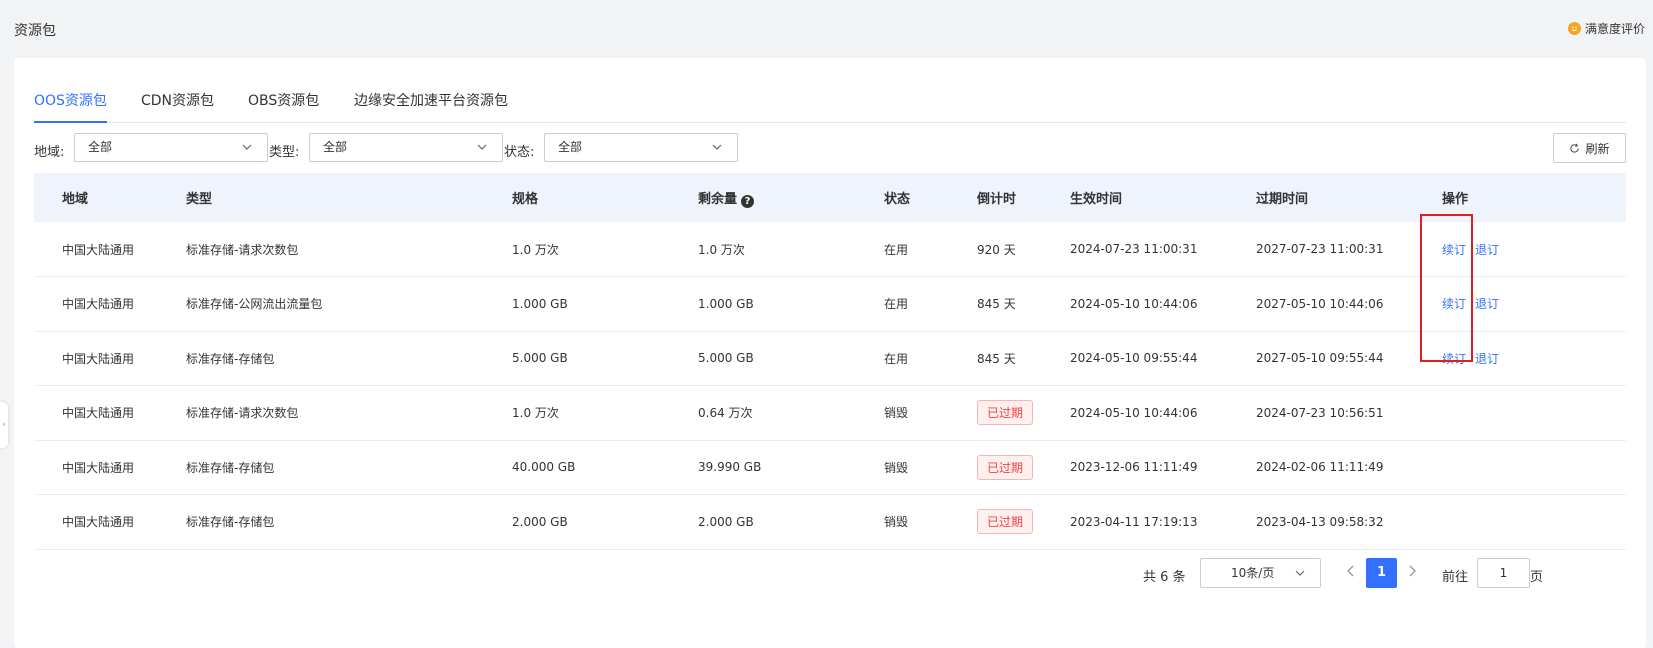 This screenshot has height=648, width=1653. I want to click on goto-page-input: 1, so click(1503, 573).